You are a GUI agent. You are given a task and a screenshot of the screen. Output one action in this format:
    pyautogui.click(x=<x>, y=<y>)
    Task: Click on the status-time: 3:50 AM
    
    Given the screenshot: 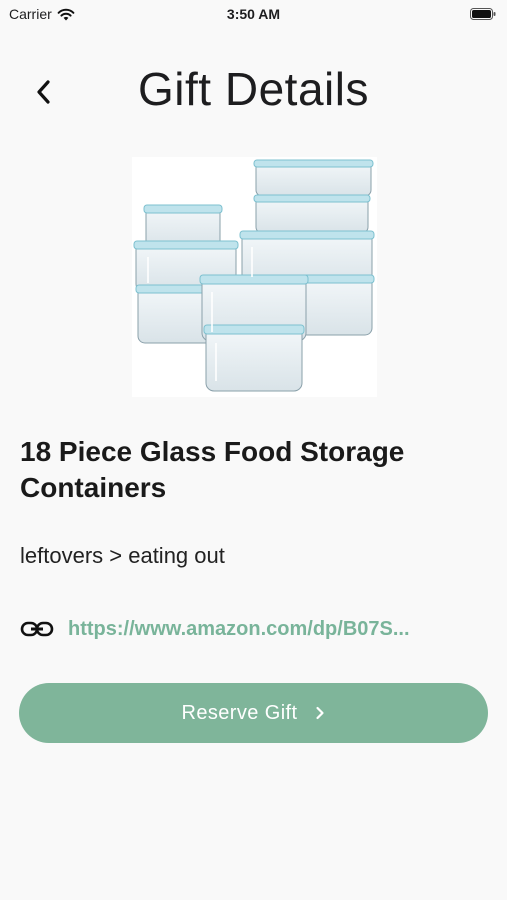 What is the action you would take?
    pyautogui.click(x=253, y=14)
    